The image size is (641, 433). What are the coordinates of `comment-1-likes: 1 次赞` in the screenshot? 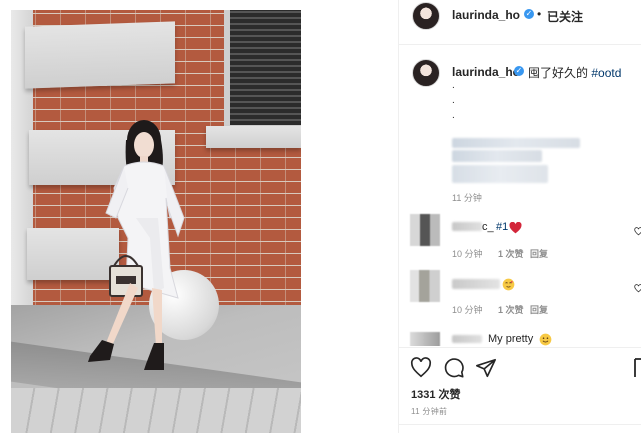 It's located at (511, 253).